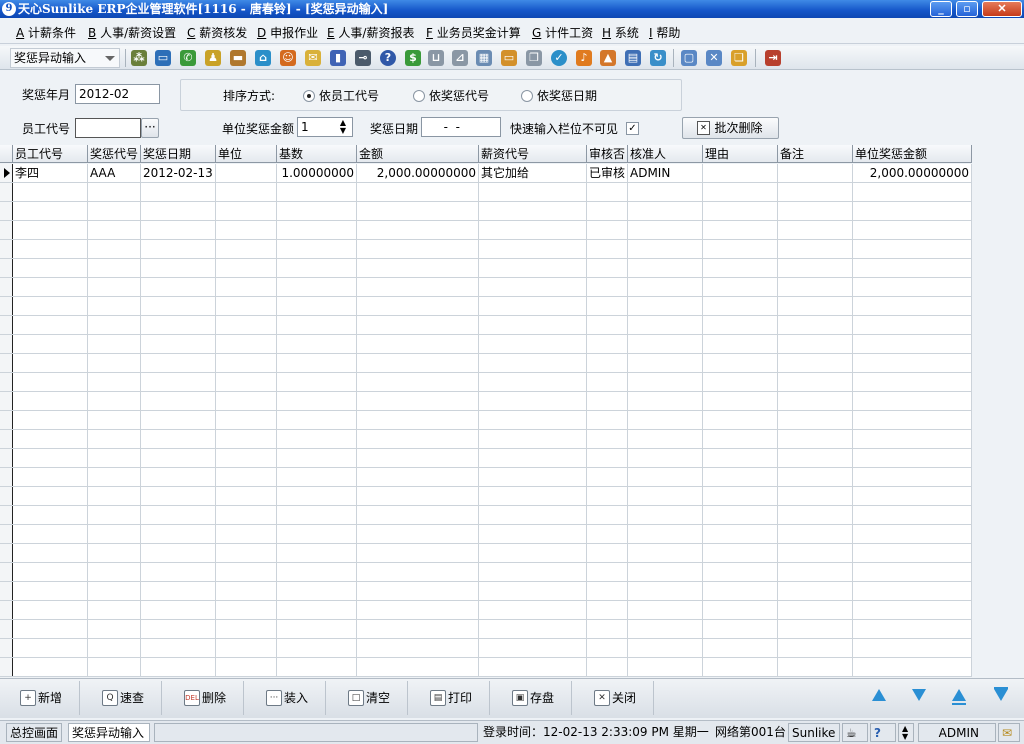  I want to click on cell-base: 1.00000000, so click(317, 173).